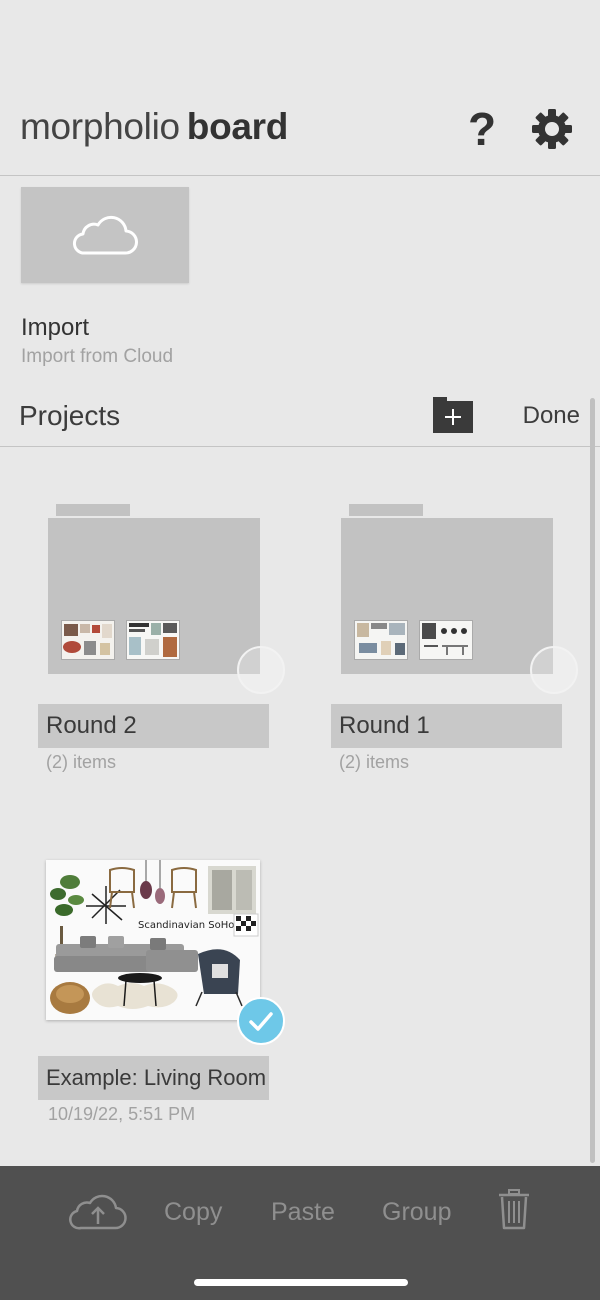 This screenshot has height=1300, width=600. Describe the element at coordinates (237, 126) in the screenshot. I see `brand-bold-text: board` at that location.